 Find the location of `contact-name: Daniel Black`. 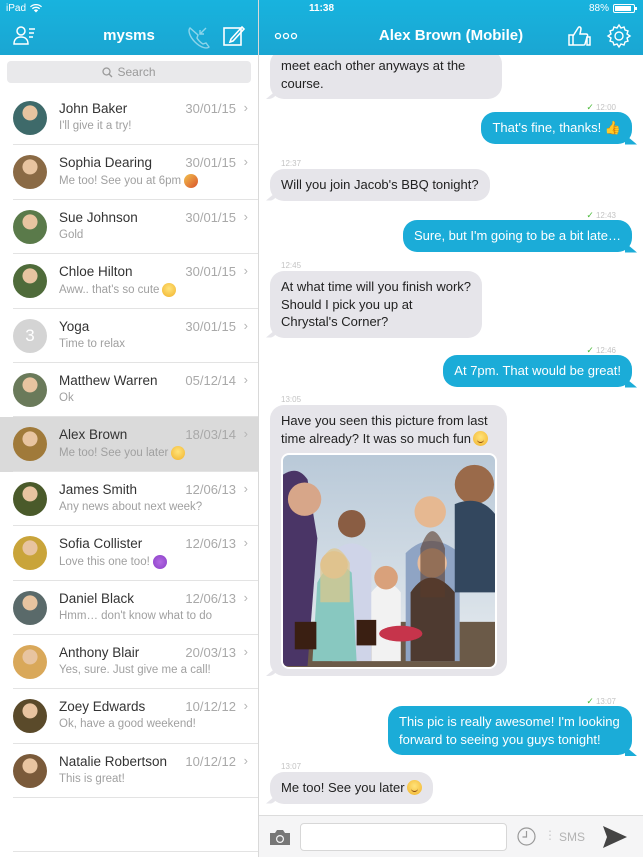

contact-name: Daniel Black is located at coordinates (96, 598).